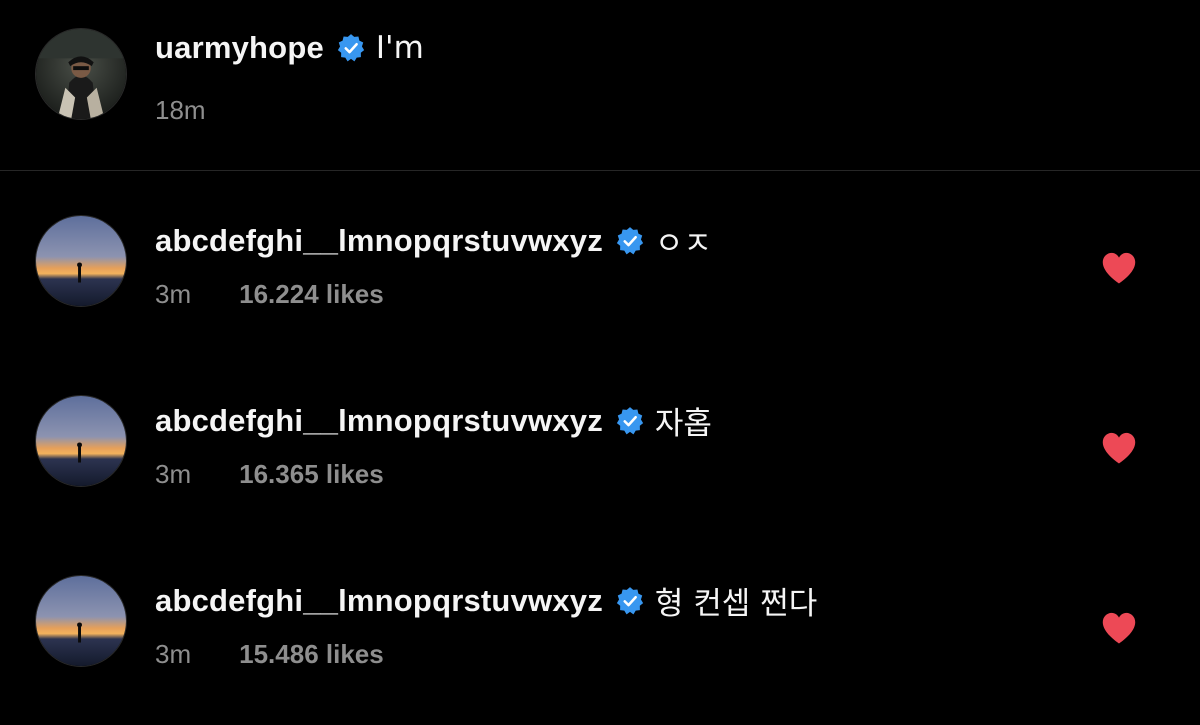 This screenshot has width=1200, height=725. I want to click on comment-meta: 3m 16.224 likes, so click(269, 294).